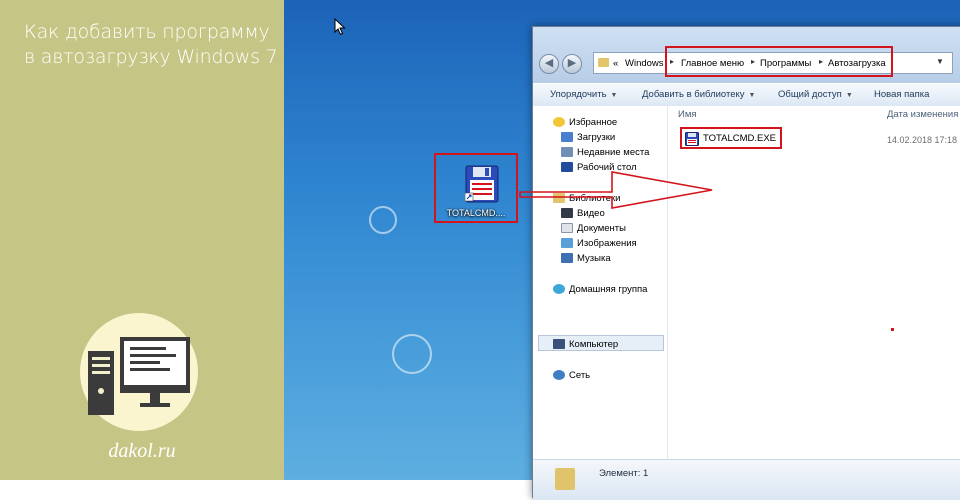 The height and width of the screenshot is (500, 960). What do you see at coordinates (594, 344) in the screenshot?
I see `nav-computer-label: Компьютер` at bounding box center [594, 344].